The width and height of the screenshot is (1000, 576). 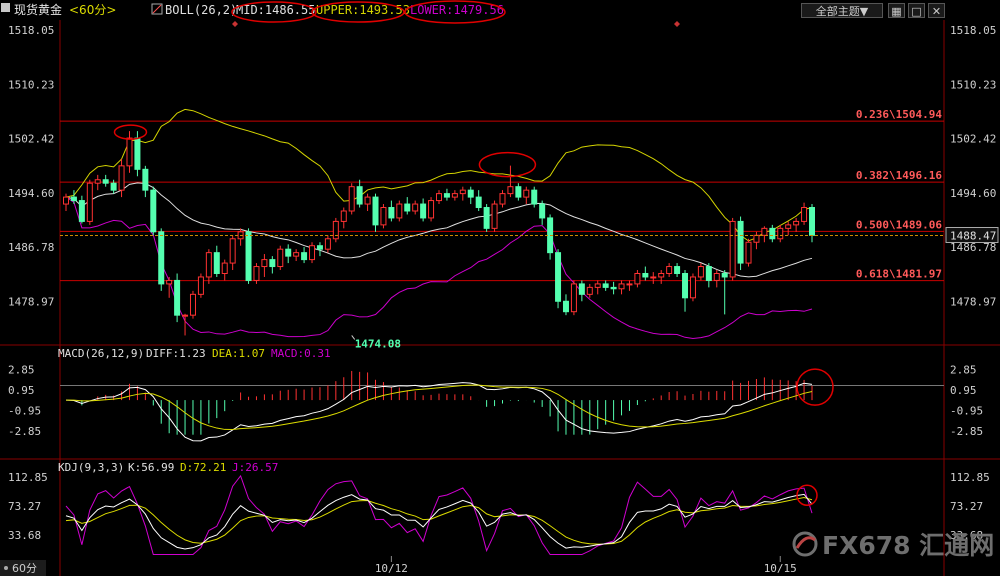 What do you see at coordinates (896, 10) in the screenshot?
I see `grid-icon: ▦` at bounding box center [896, 10].